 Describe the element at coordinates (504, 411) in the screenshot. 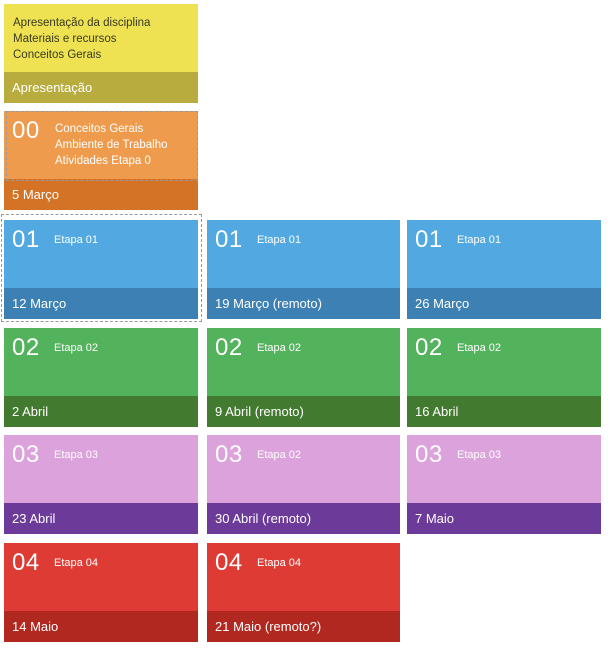

I see `session-date: 16 Abril` at that location.